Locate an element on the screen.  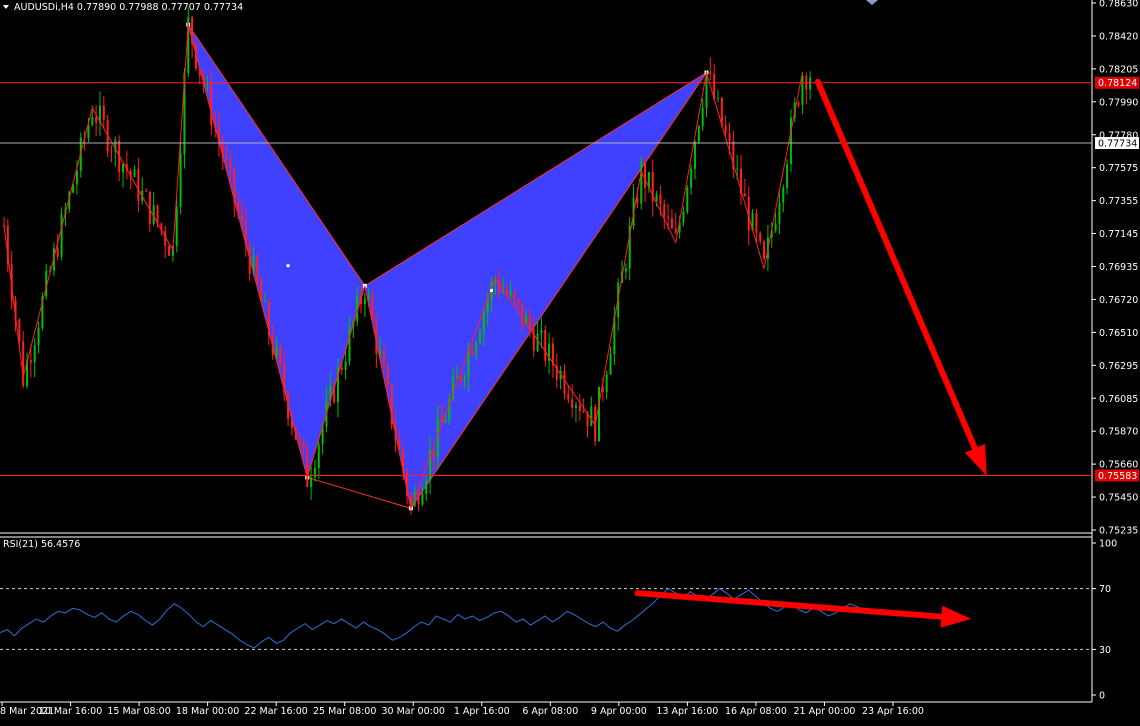
price-tick-label: 0.75660 is located at coordinates (1118, 465).